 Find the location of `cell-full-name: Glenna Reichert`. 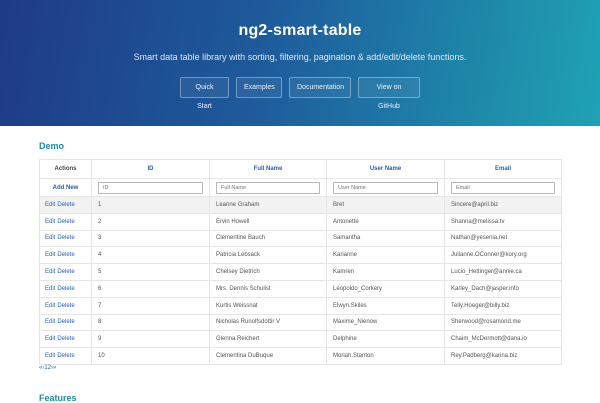

cell-full-name: Glenna Reichert is located at coordinates (268, 339).